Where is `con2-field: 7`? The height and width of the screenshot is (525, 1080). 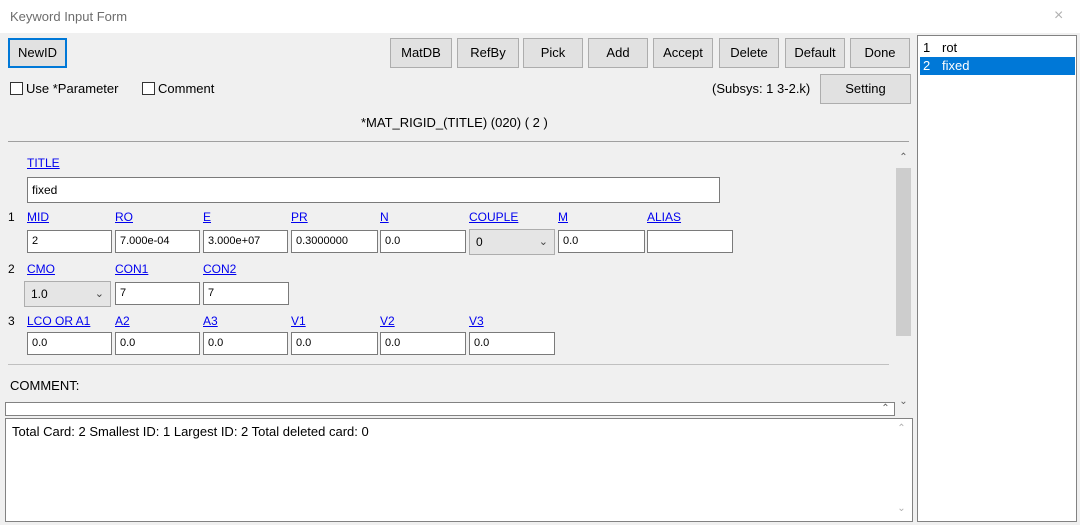 con2-field: 7 is located at coordinates (246, 293).